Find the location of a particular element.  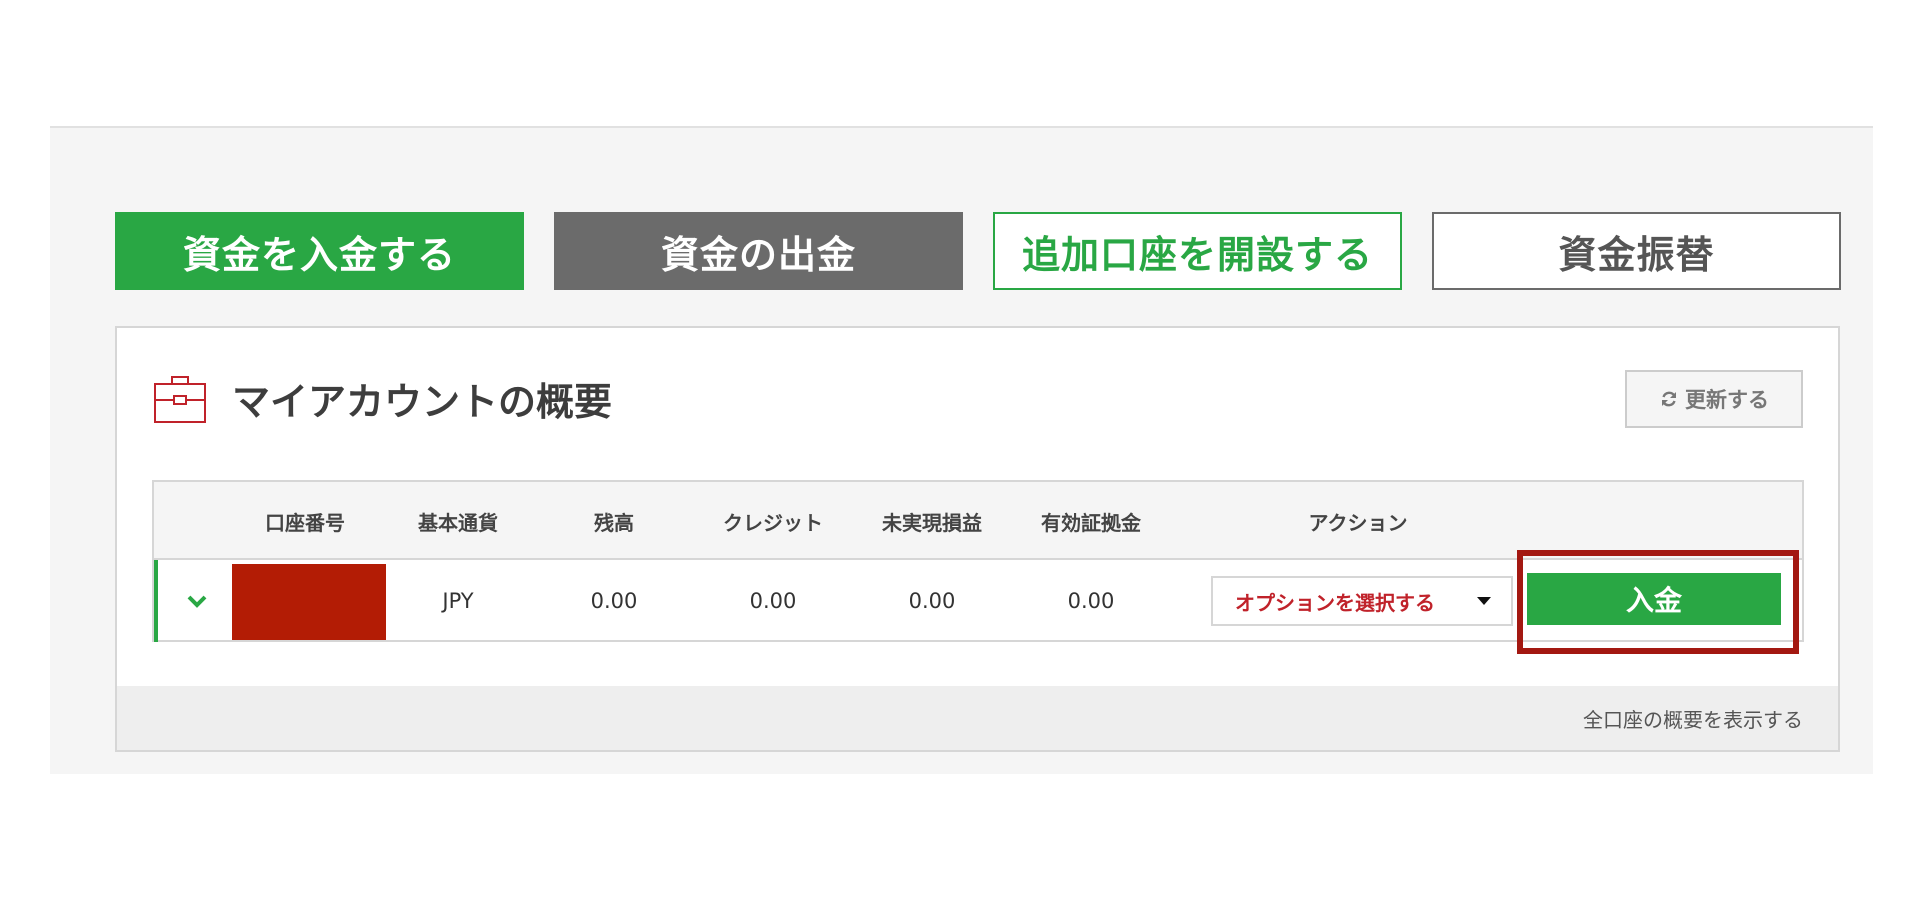

caret-down-icon is located at coordinates (1484, 601).